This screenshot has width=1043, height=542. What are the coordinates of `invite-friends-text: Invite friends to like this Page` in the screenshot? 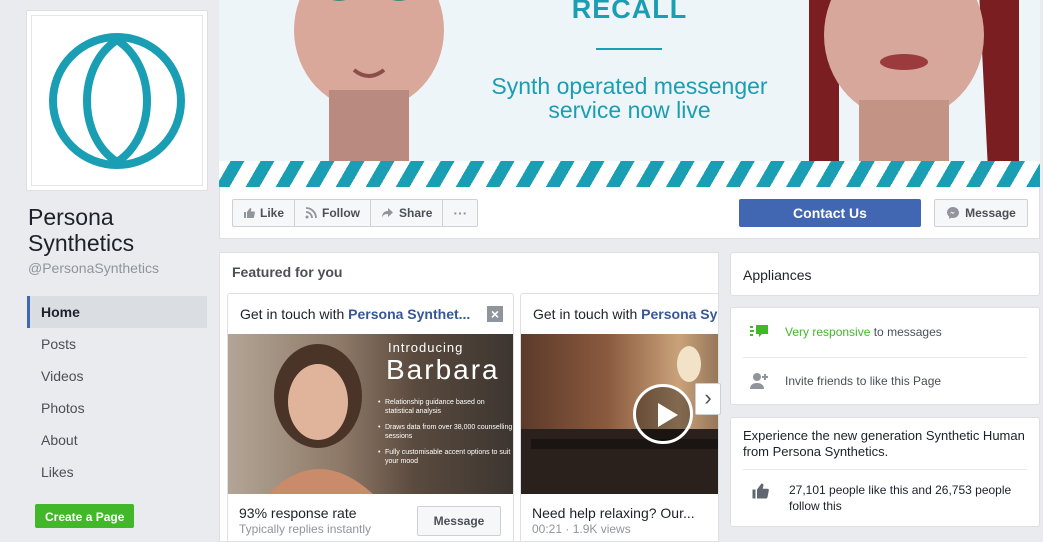 It's located at (863, 381).